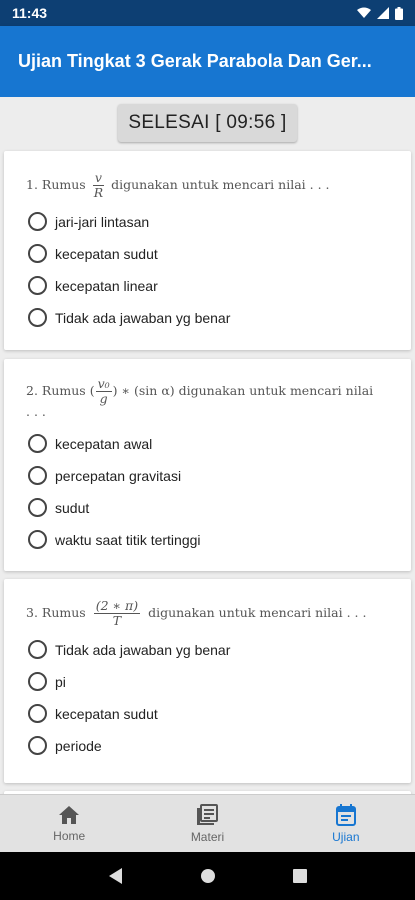  I want to click on formula-fraction: (2 ∗ π) T, so click(117, 613).